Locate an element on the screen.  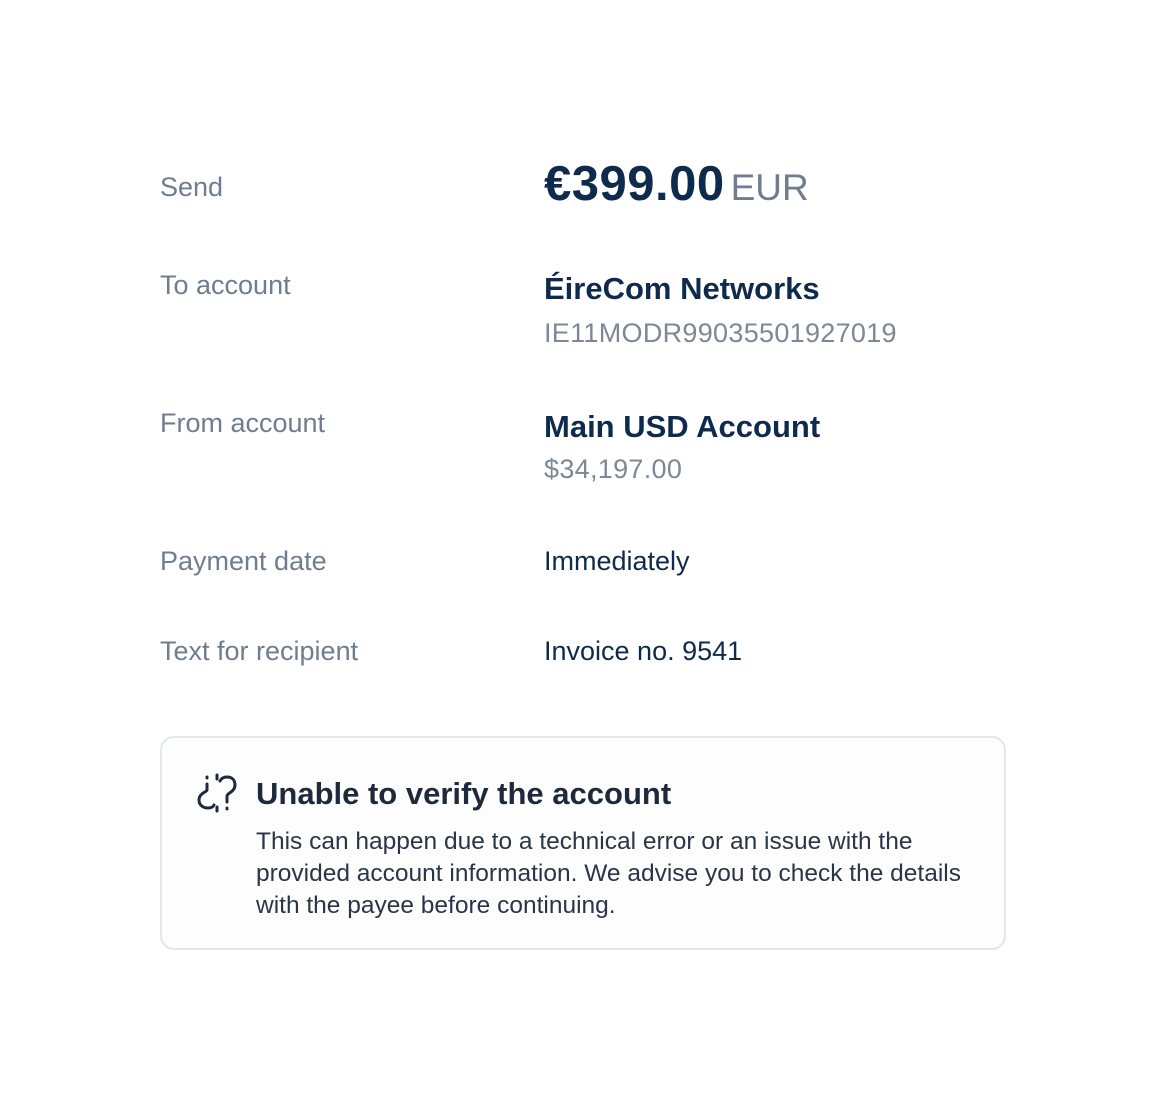
send-amount: €399.00 EUR is located at coordinates (676, 184).